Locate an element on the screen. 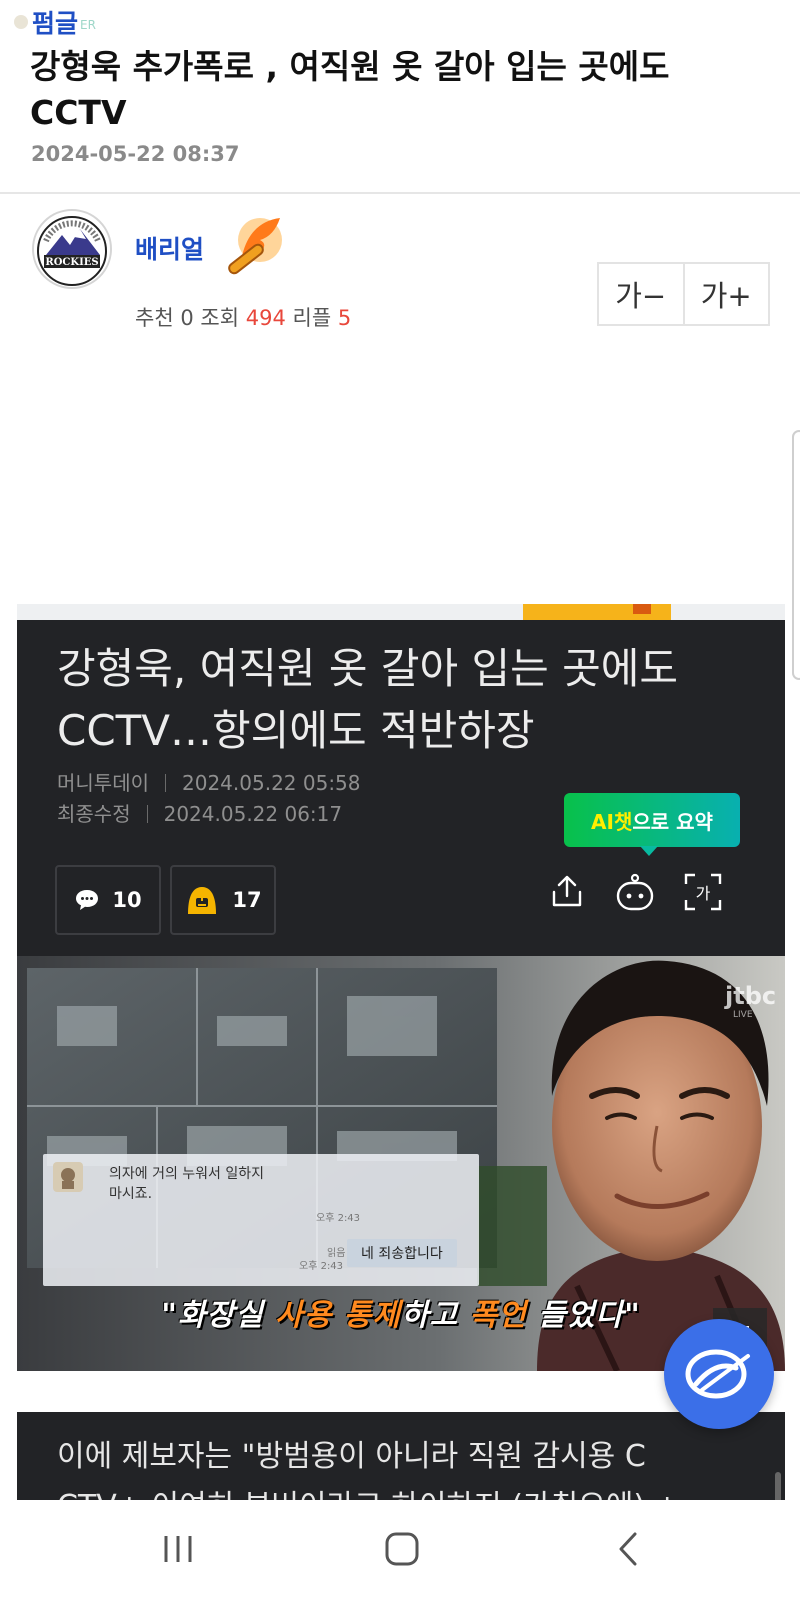  published-time: 2024.05.22 05:58 is located at coordinates (271, 783).